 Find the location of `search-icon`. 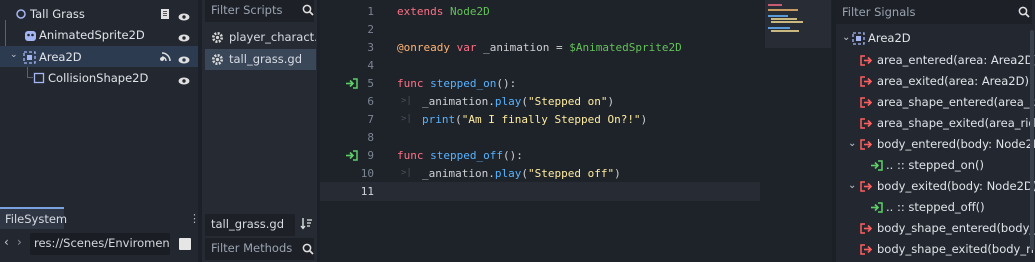

search-icon is located at coordinates (308, 249).